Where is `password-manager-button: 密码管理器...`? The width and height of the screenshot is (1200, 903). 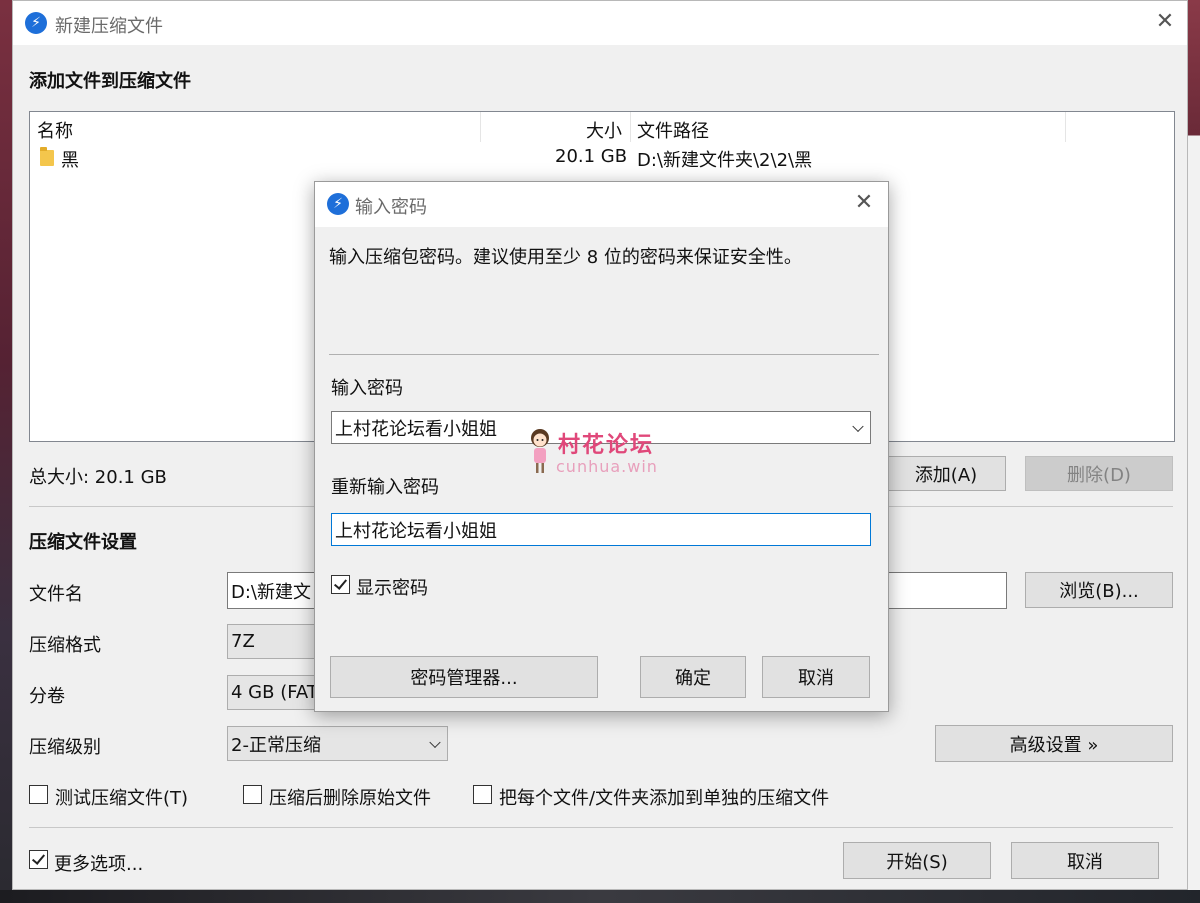
password-manager-button: 密码管理器... is located at coordinates (464, 677).